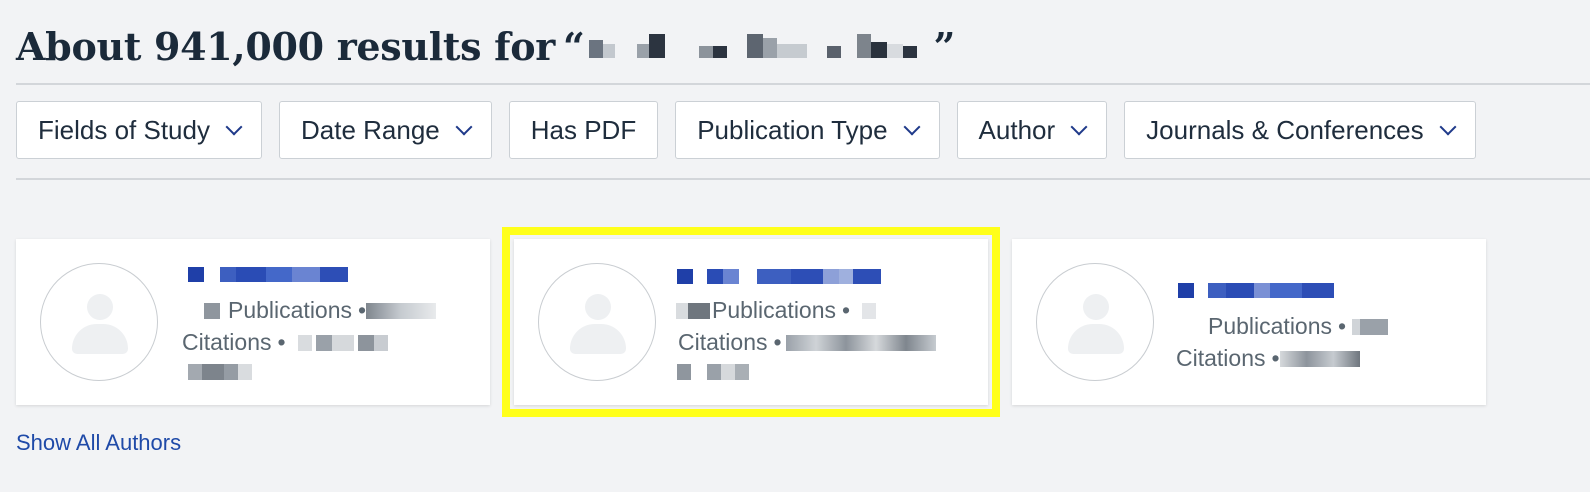  I want to click on filter-label: Fields of Study, so click(124, 129).